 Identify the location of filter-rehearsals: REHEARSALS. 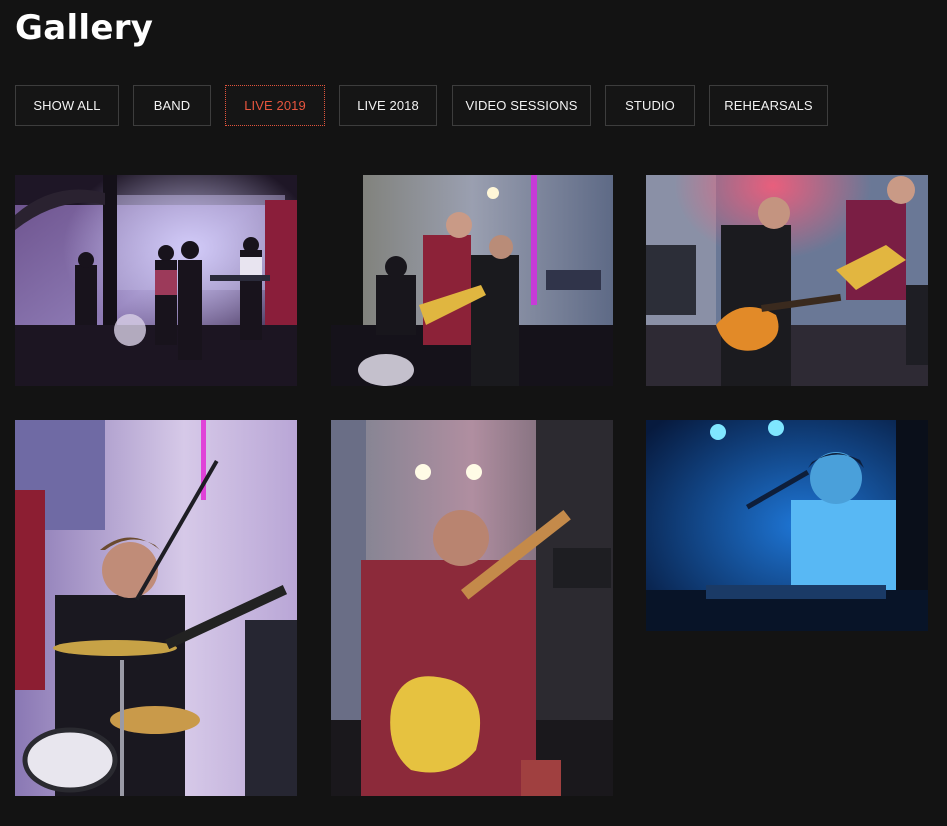
(768, 105).